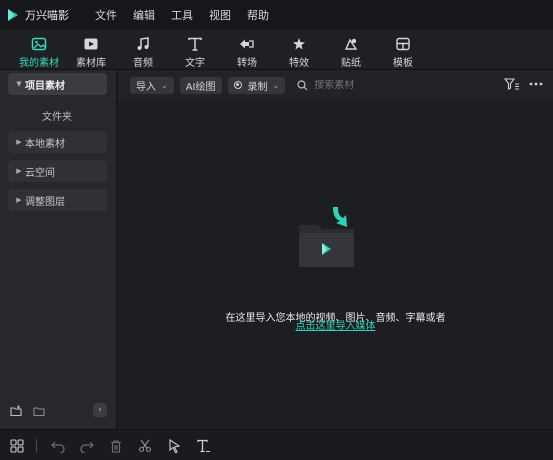 The image size is (553, 460). Describe the element at coordinates (91, 63) in the screenshot. I see `tab-stock-library-label: 素材库` at that location.